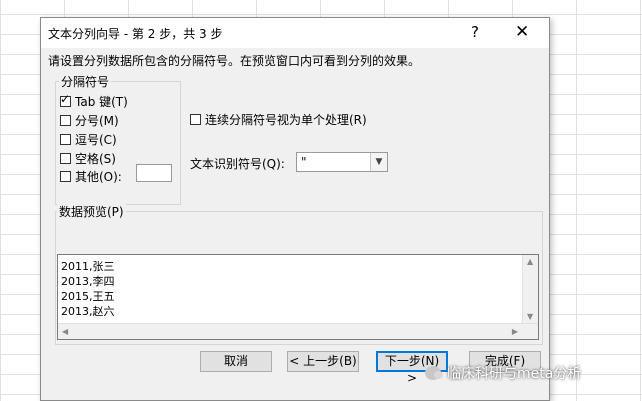  What do you see at coordinates (295, 33) in the screenshot?
I see `title-bar: 文本分列向导 - 第 2 步，共 3 步 ? ✕` at bounding box center [295, 33].